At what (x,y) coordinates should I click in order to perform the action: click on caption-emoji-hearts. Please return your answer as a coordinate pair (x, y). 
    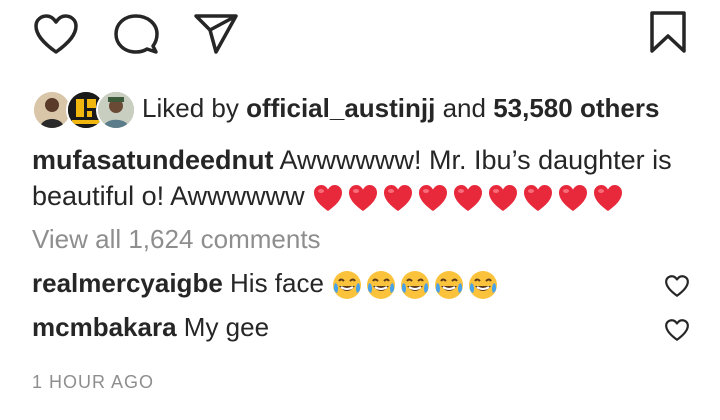
    Looking at the image, I should click on (469, 198).